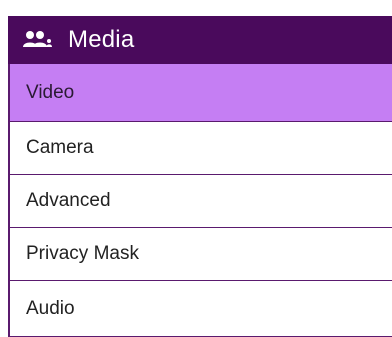  What do you see at coordinates (101, 39) in the screenshot?
I see `menu-title: Media` at bounding box center [101, 39].